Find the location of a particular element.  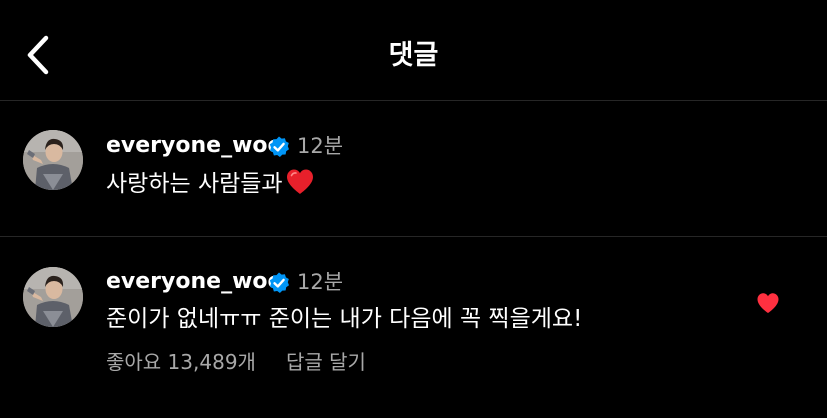

reply-button: 답글 달기 is located at coordinates (326, 362).